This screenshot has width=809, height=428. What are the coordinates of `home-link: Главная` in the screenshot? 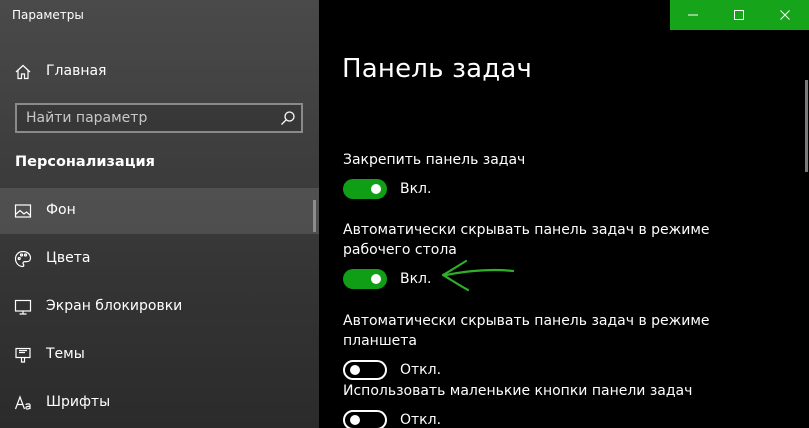 It's located at (159, 72).